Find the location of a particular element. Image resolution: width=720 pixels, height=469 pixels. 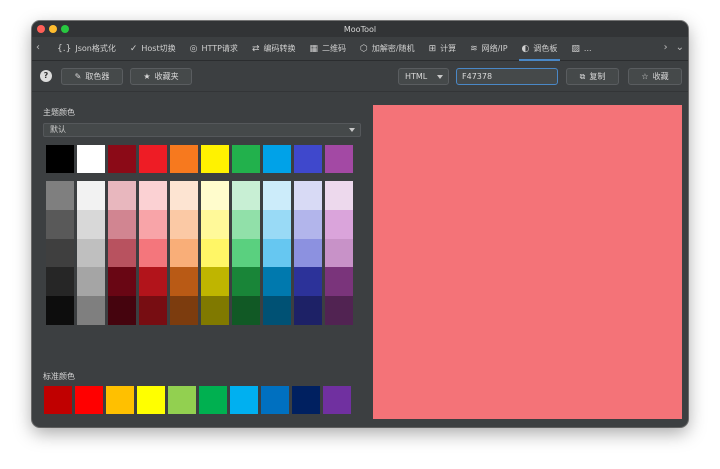

tab-6: ⊞ 计算 is located at coordinates (443, 49).